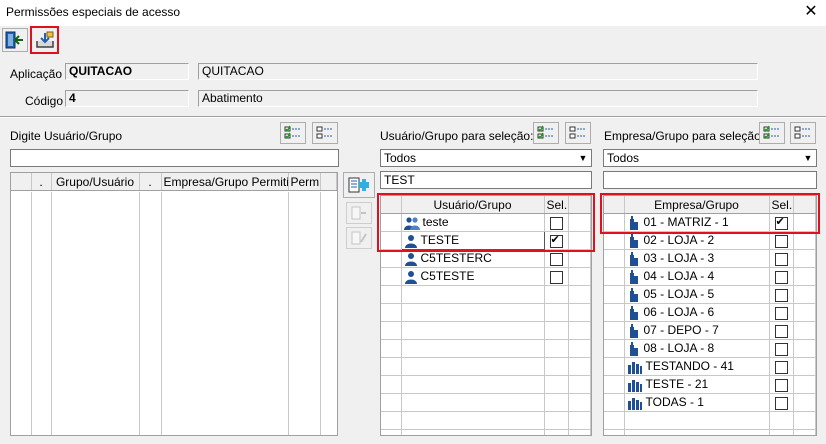 The height and width of the screenshot is (444, 826). What do you see at coordinates (127, 98) in the screenshot?
I see `codigo-field: 4` at bounding box center [127, 98].